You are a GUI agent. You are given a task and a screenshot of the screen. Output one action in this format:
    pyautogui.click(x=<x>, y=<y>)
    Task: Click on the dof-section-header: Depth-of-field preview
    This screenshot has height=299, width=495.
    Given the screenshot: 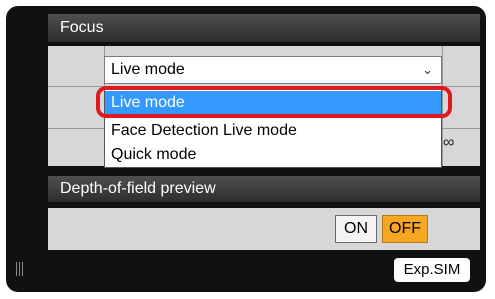 What is the action you would take?
    pyautogui.click(x=264, y=189)
    